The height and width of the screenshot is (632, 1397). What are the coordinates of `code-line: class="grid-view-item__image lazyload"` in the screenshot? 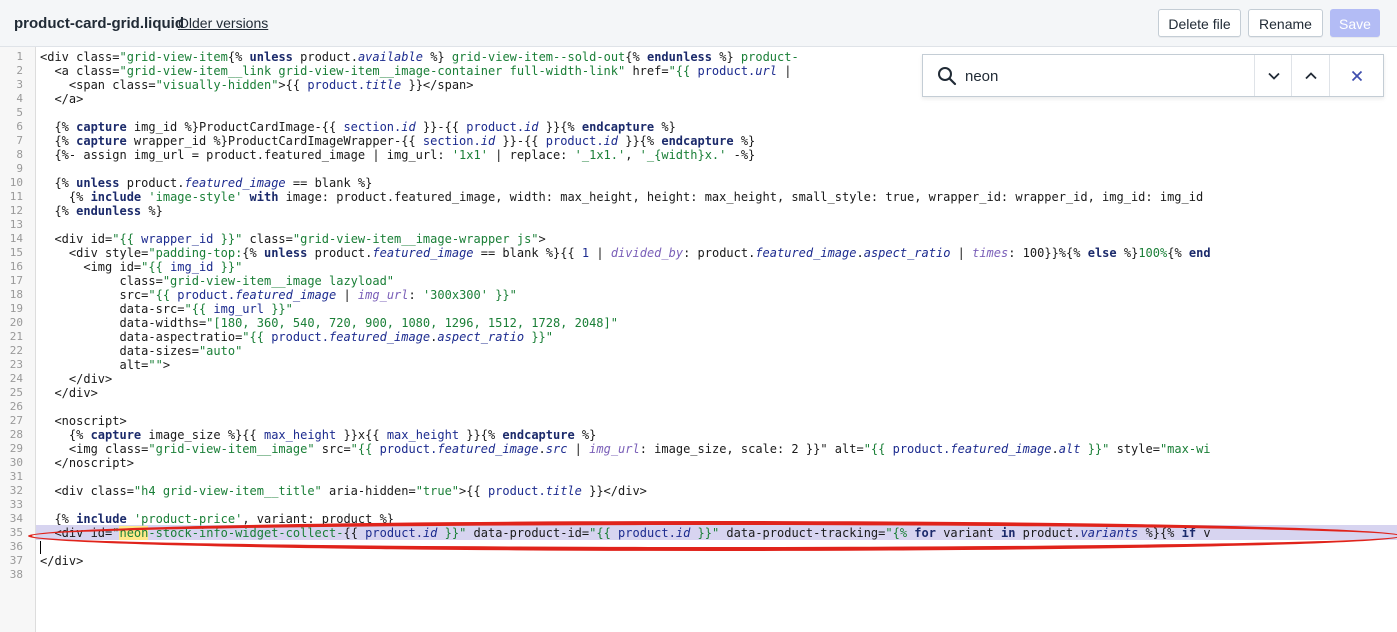 It's located at (217, 281).